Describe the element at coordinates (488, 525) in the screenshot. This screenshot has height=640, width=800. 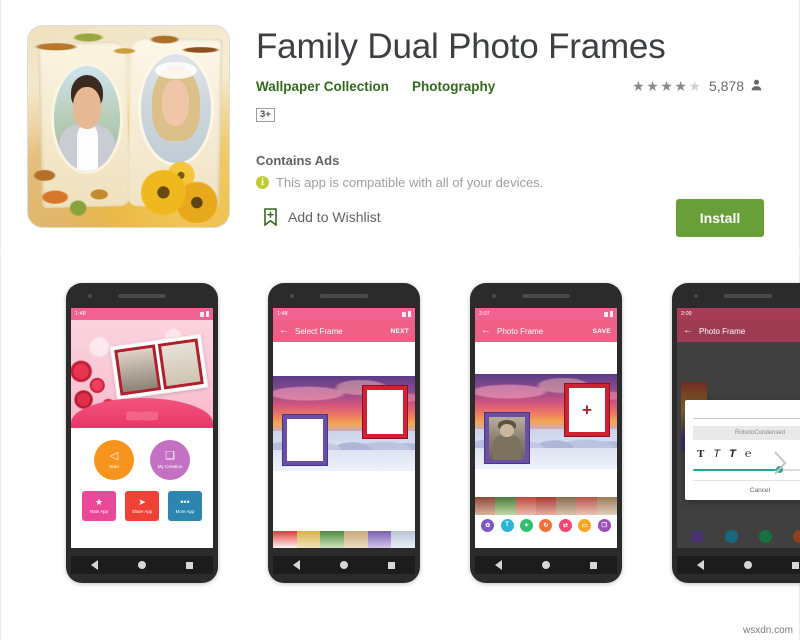
I see `sticker-tool-icon: ✿` at that location.